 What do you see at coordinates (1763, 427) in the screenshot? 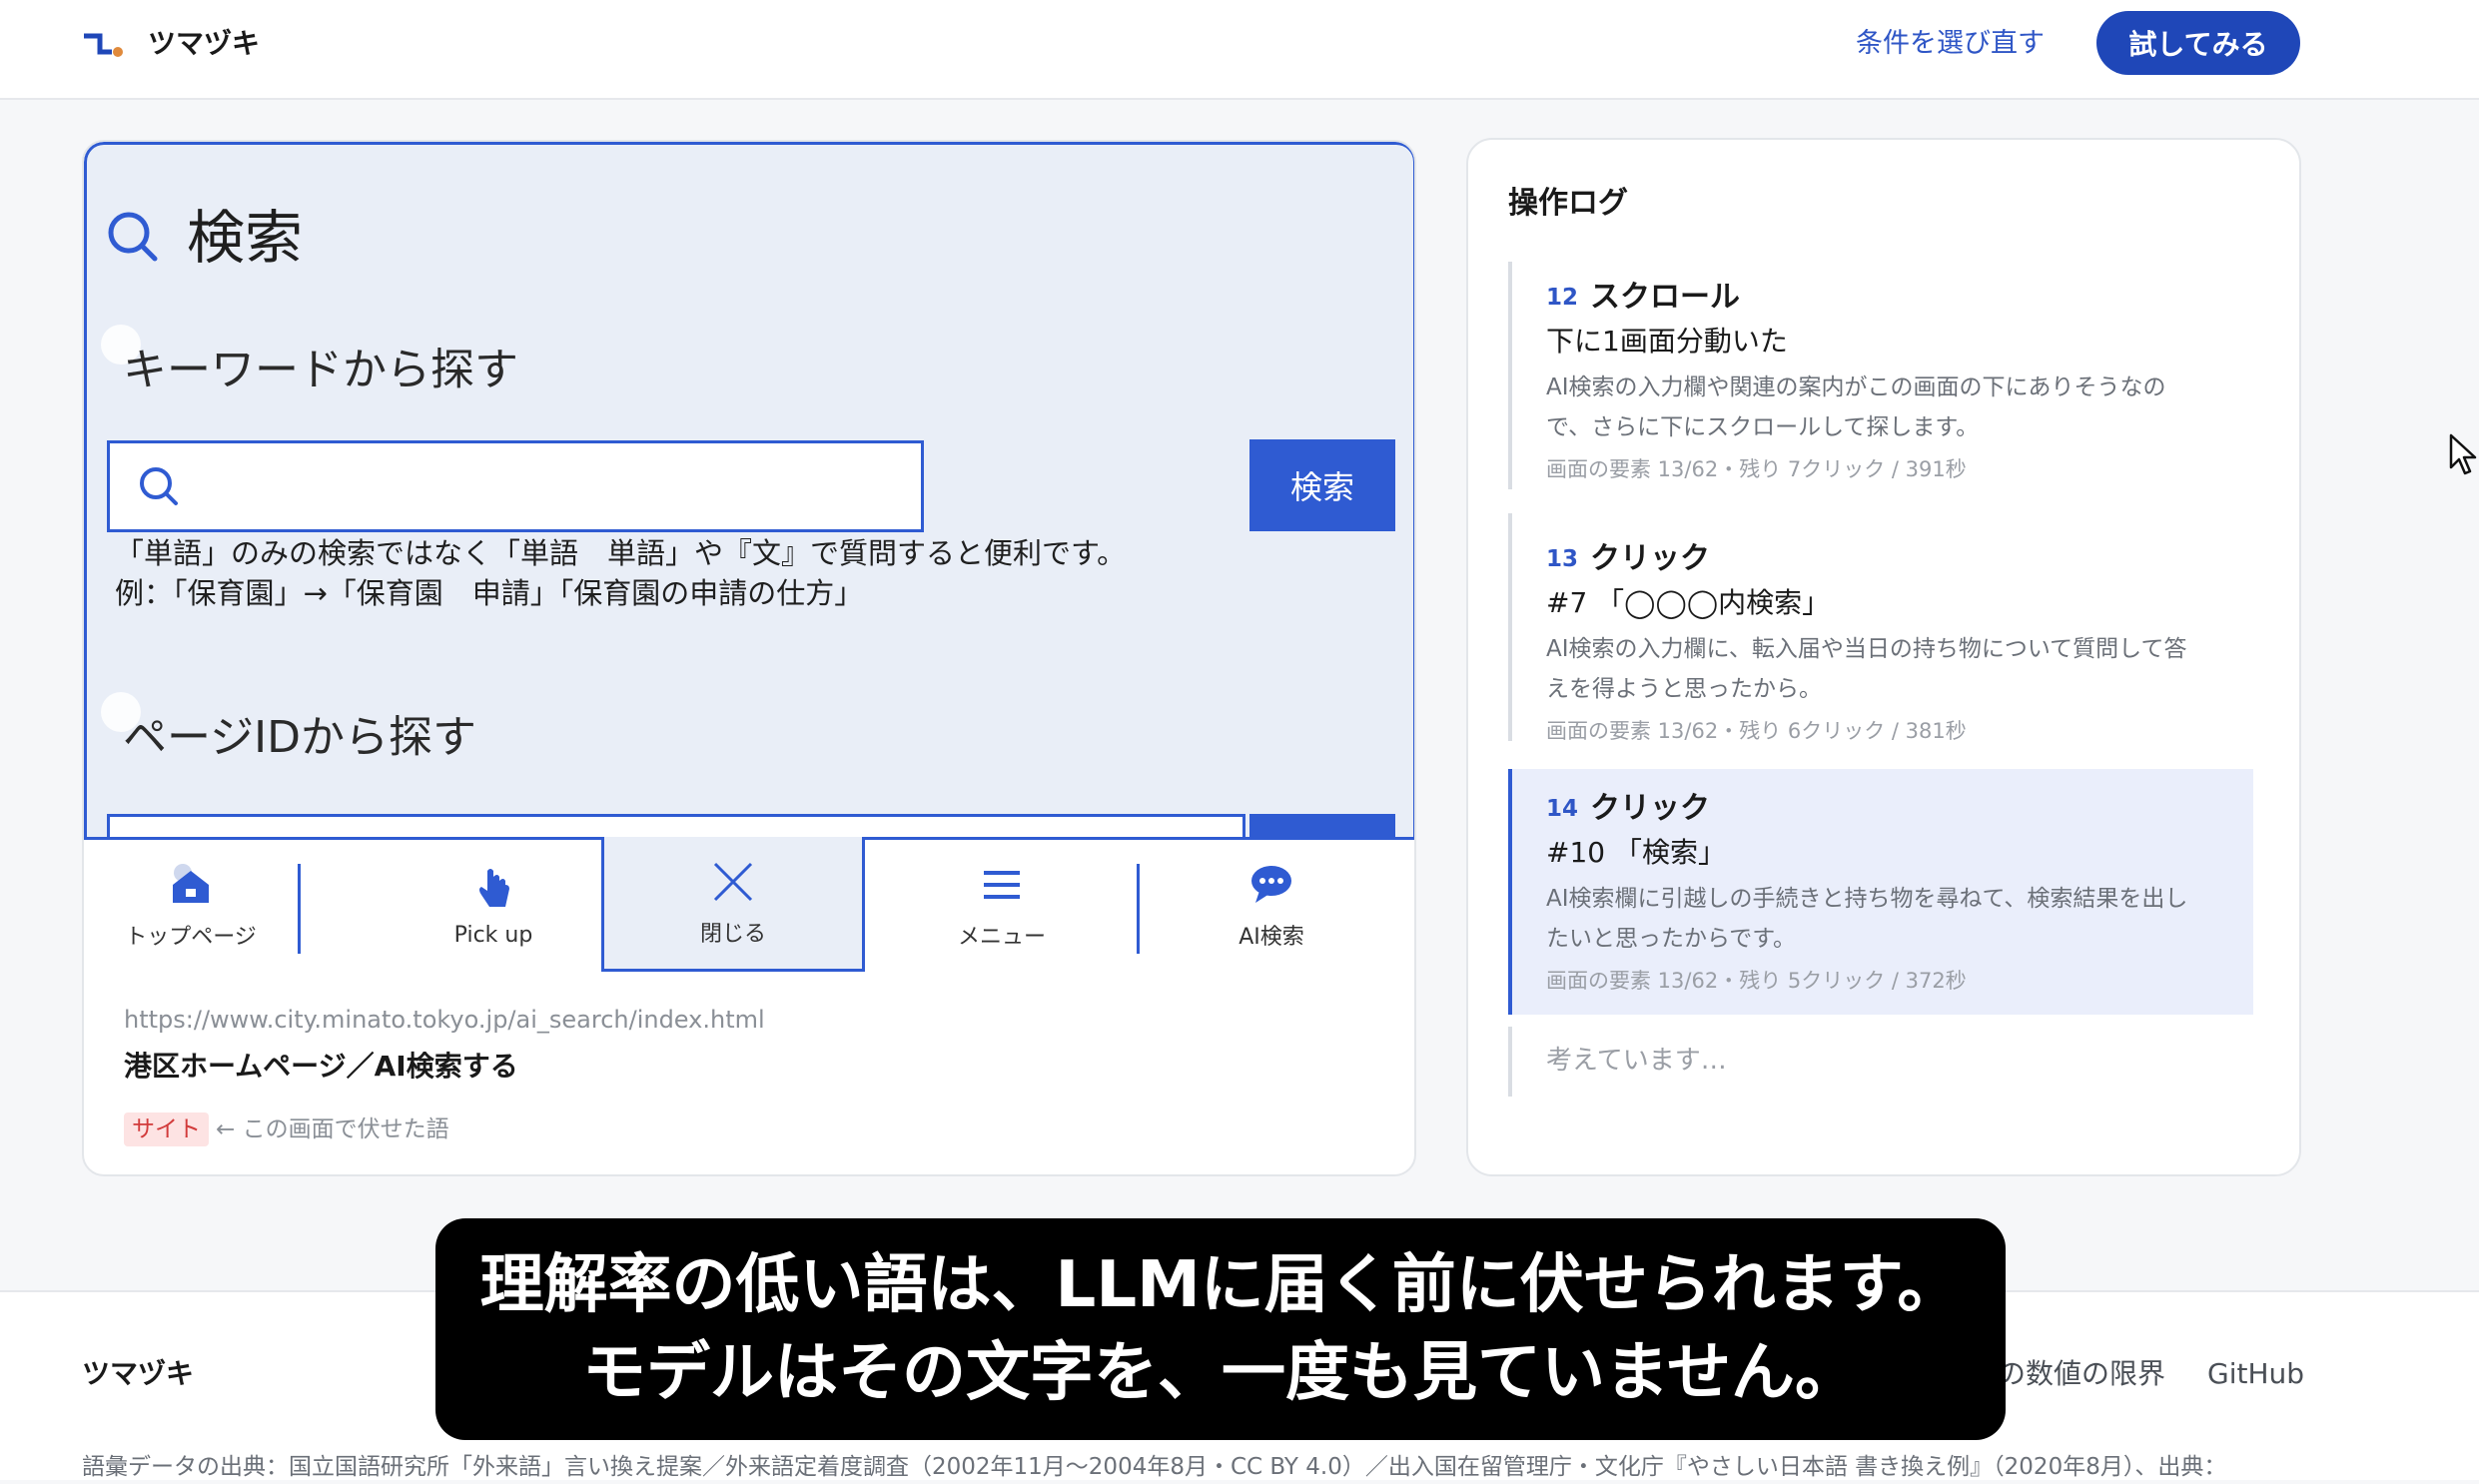
I see `log-reason: で、さらに下にスクロールして探します。` at bounding box center [1763, 427].